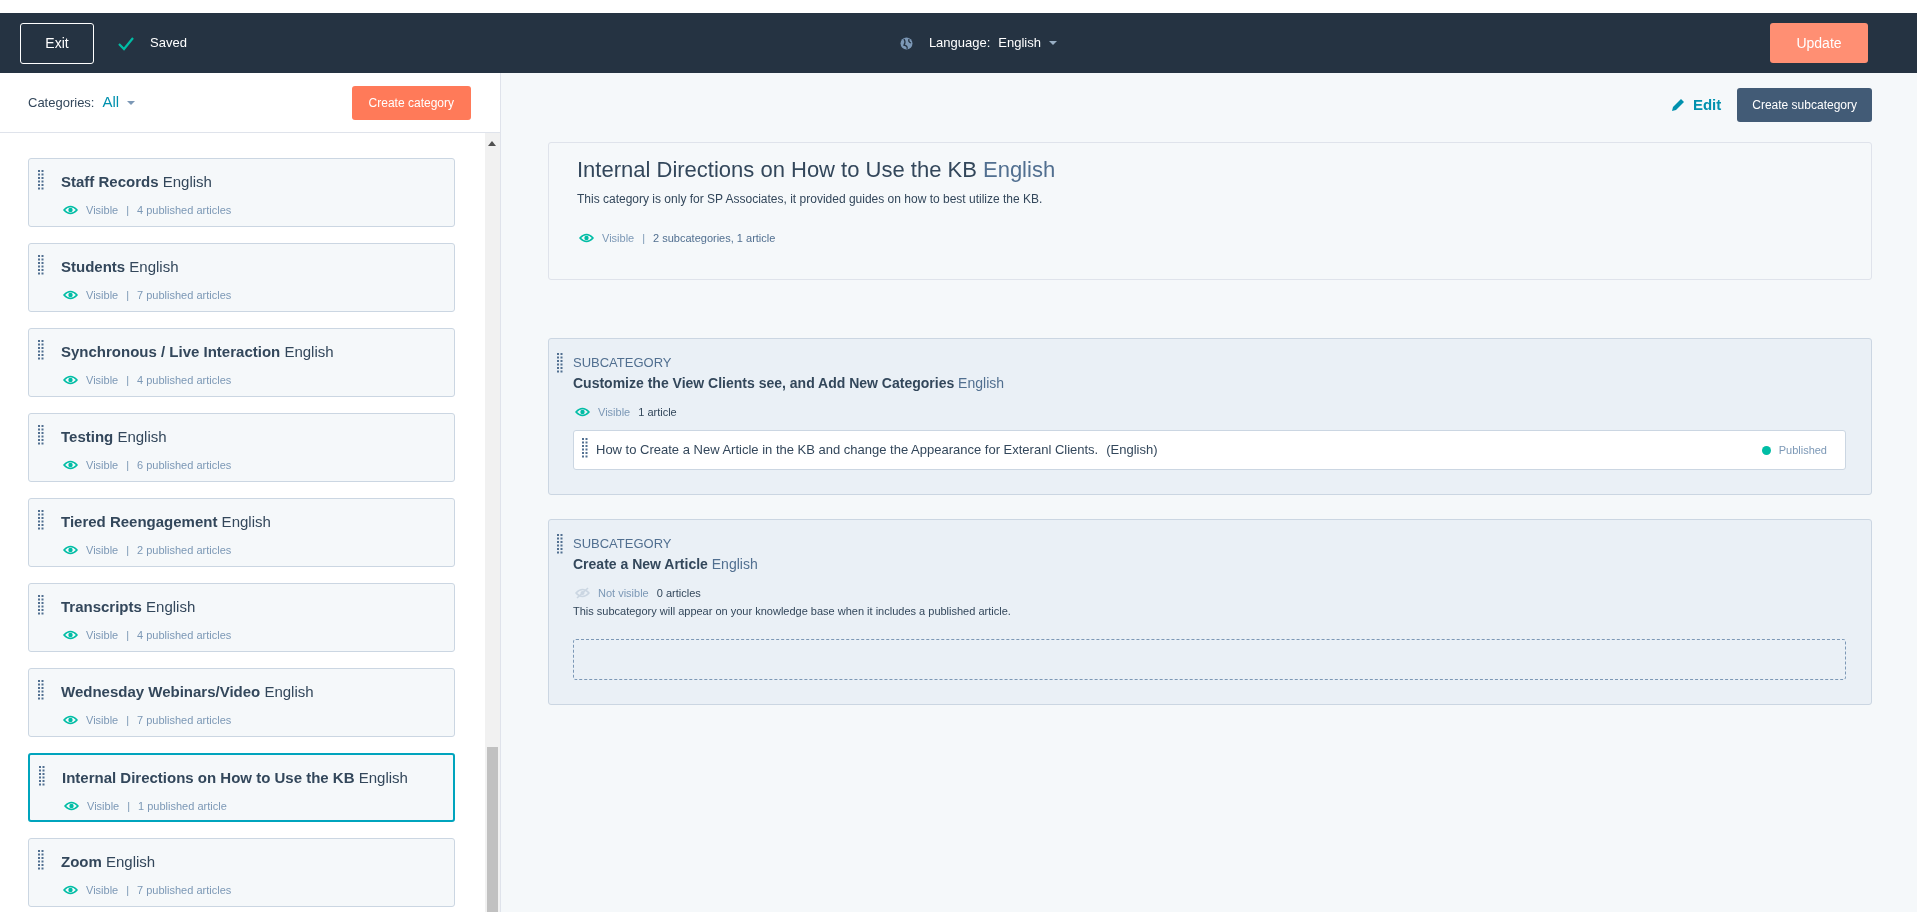  I want to click on globe-icon, so click(906, 43).